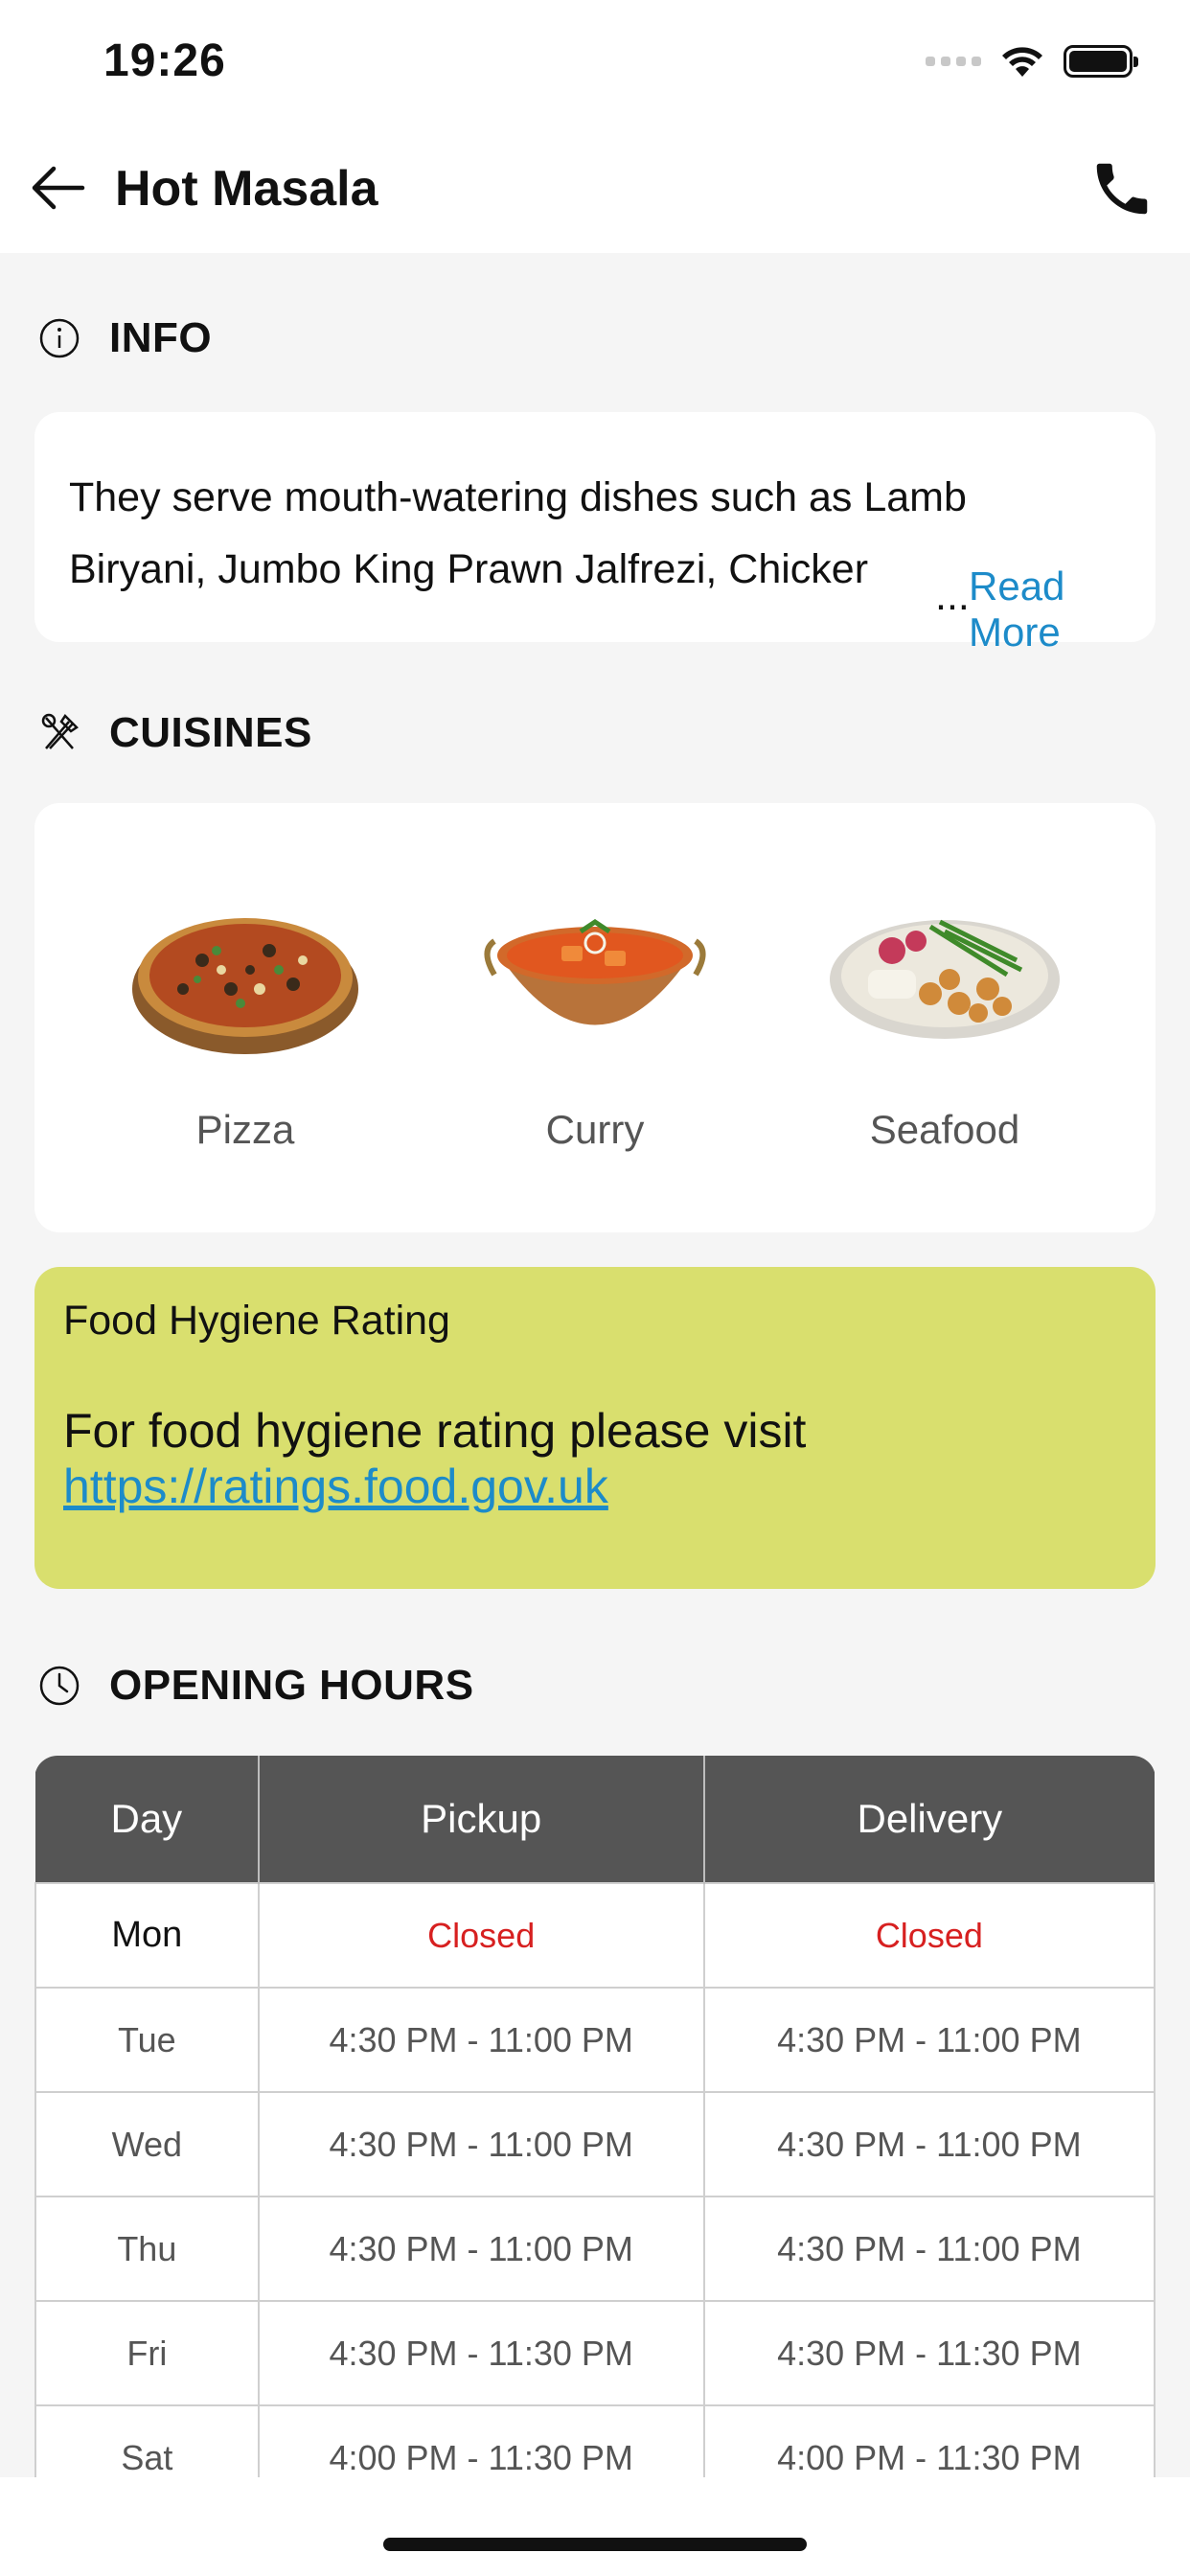 The height and width of the screenshot is (2576, 1190). What do you see at coordinates (595, 971) in the screenshot?
I see `curry-image` at bounding box center [595, 971].